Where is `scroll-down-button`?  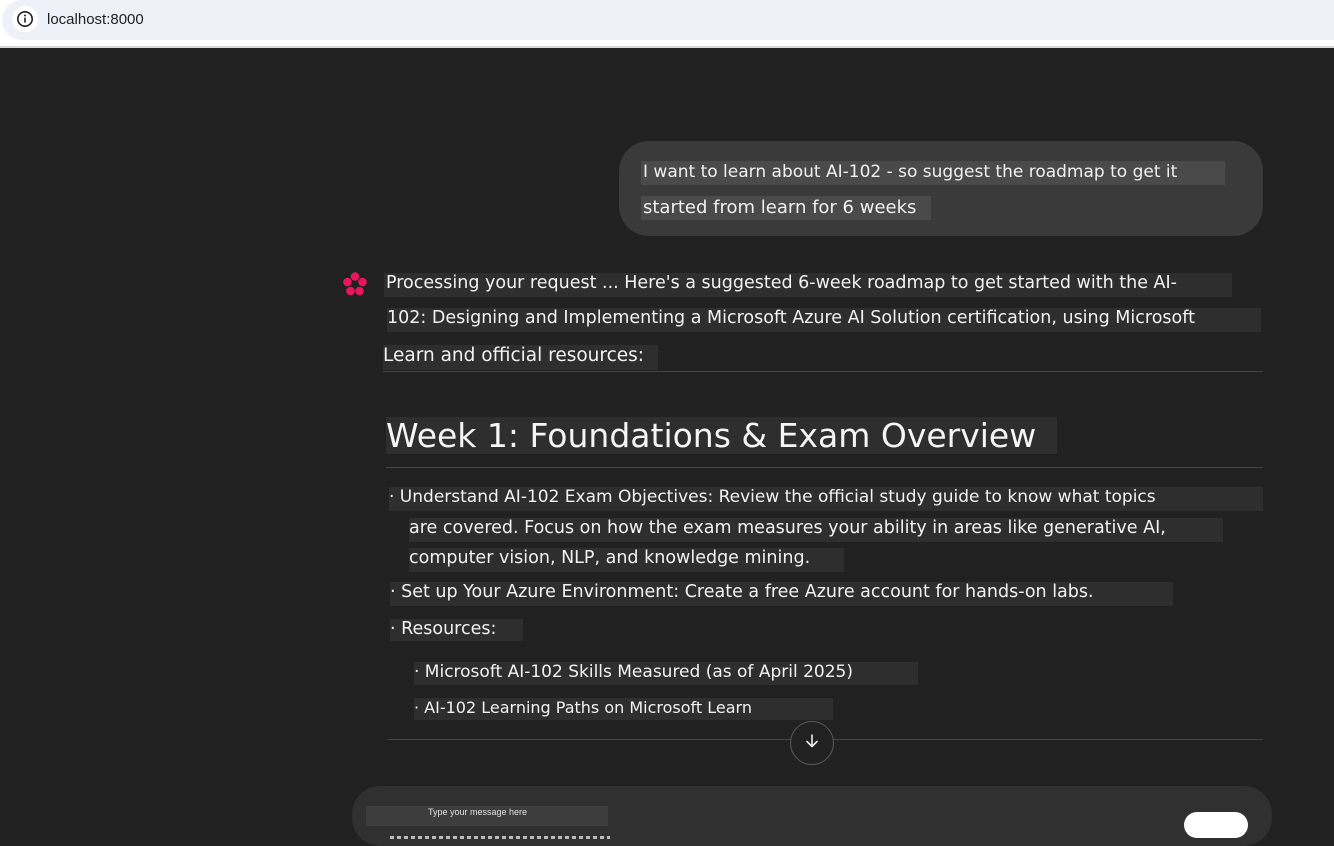 scroll-down-button is located at coordinates (812, 743).